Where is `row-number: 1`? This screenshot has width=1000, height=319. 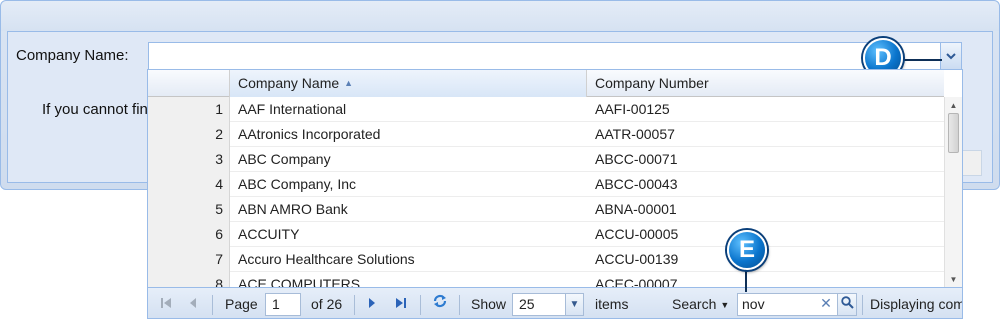
row-number: 1 is located at coordinates (189, 109).